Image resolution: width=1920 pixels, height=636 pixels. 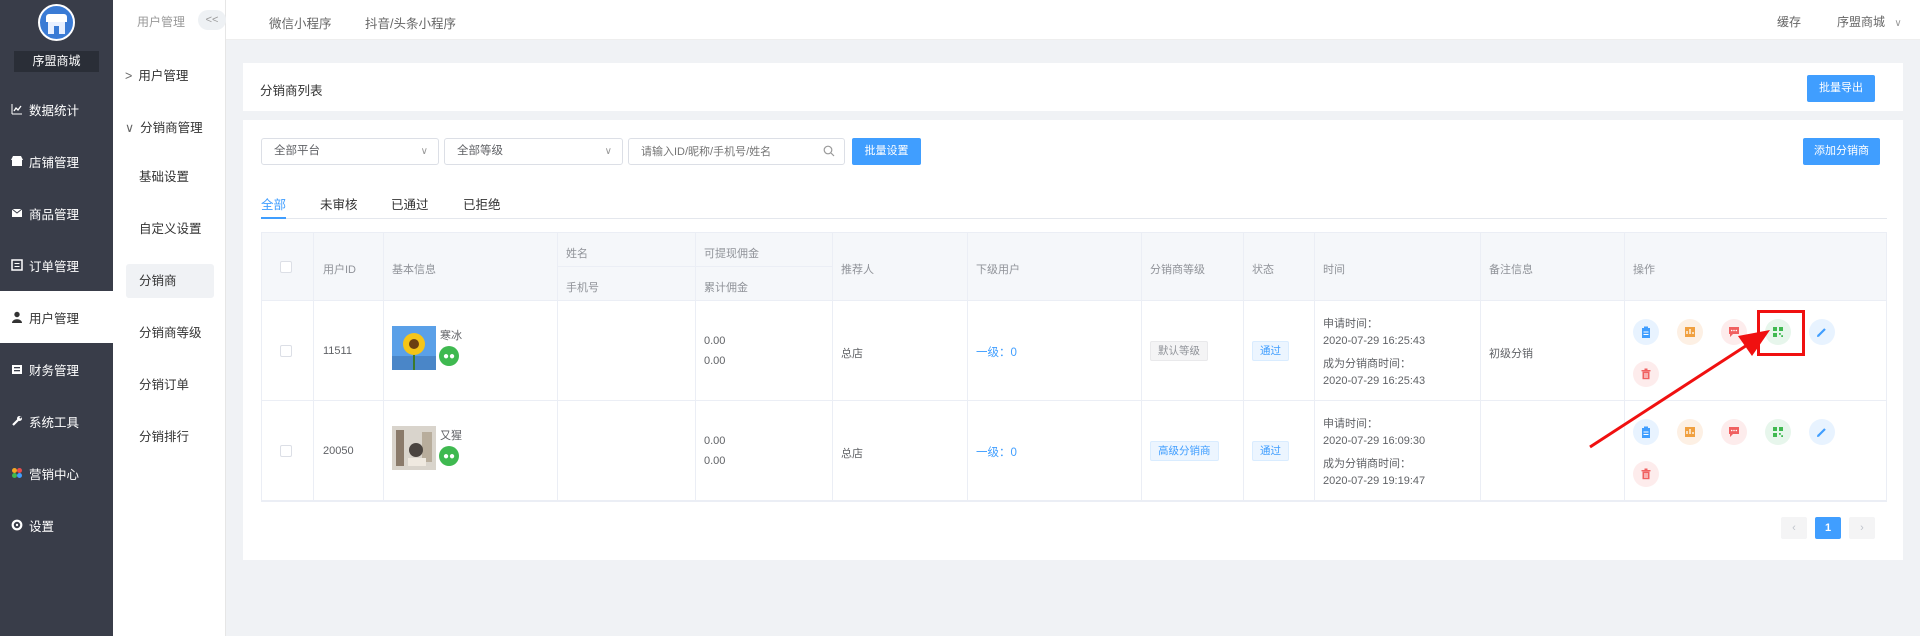 I want to click on tab-pending: 未审核, so click(x=339, y=203).